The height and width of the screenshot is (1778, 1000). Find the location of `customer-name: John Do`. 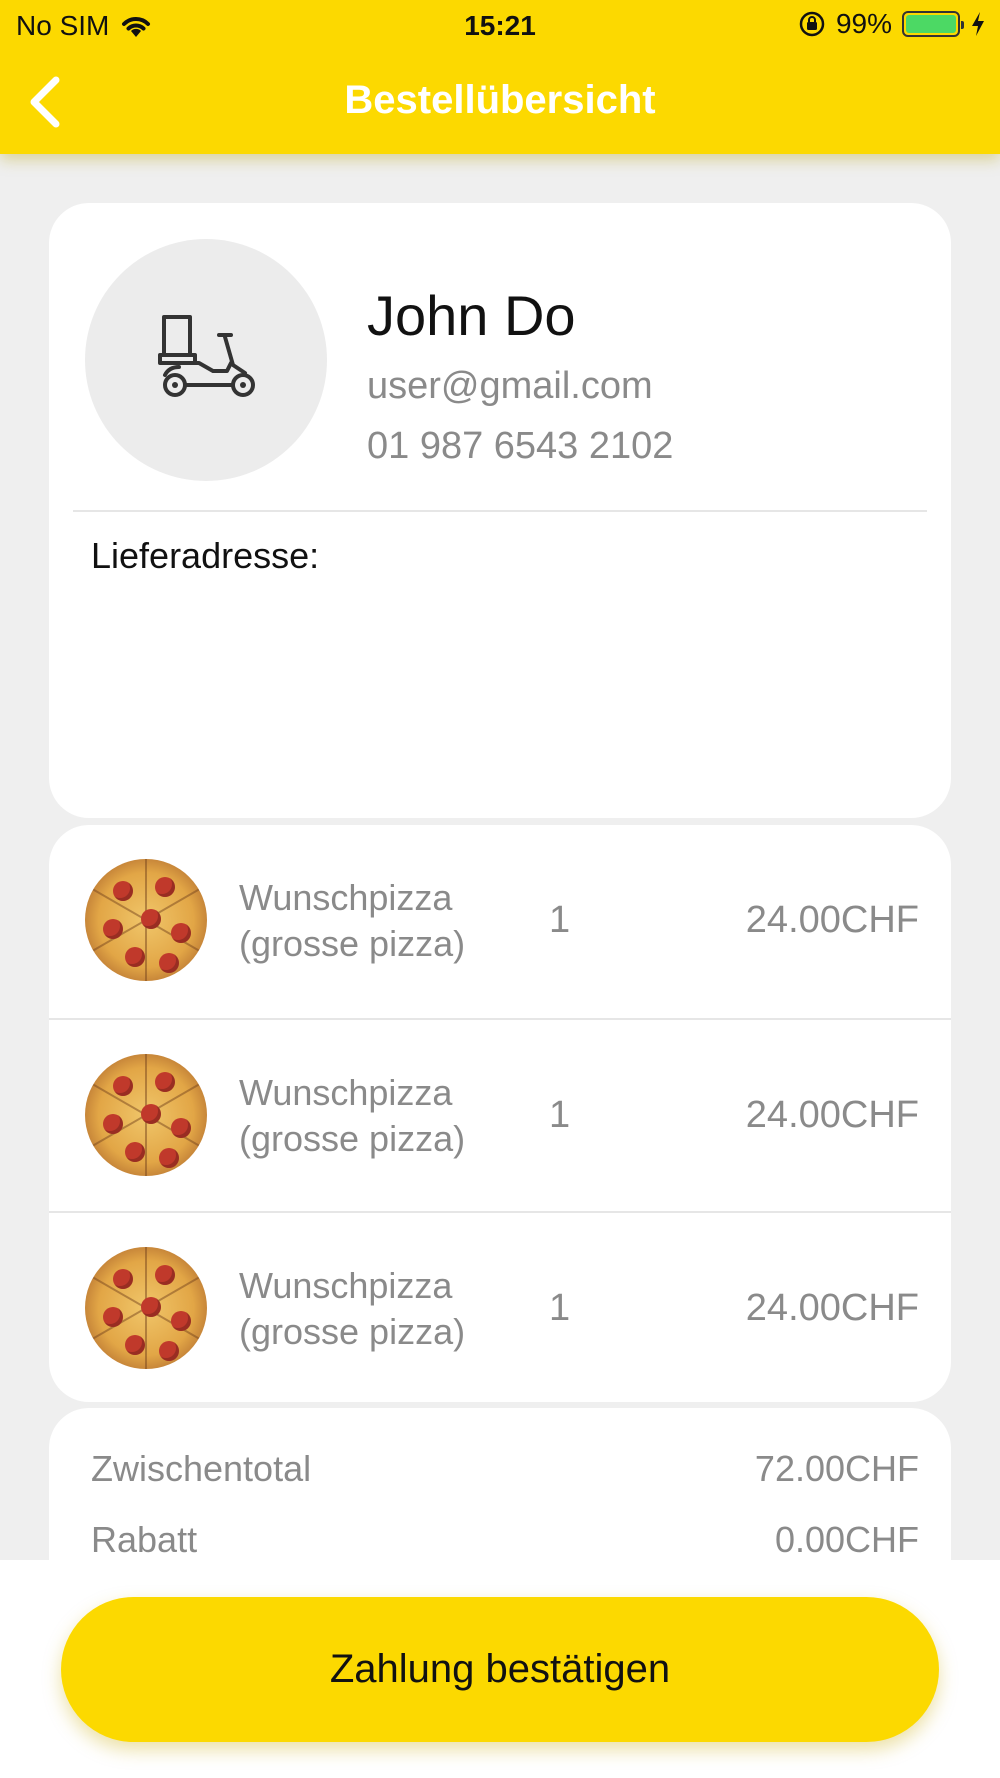

customer-name: John Do is located at coordinates (471, 315).